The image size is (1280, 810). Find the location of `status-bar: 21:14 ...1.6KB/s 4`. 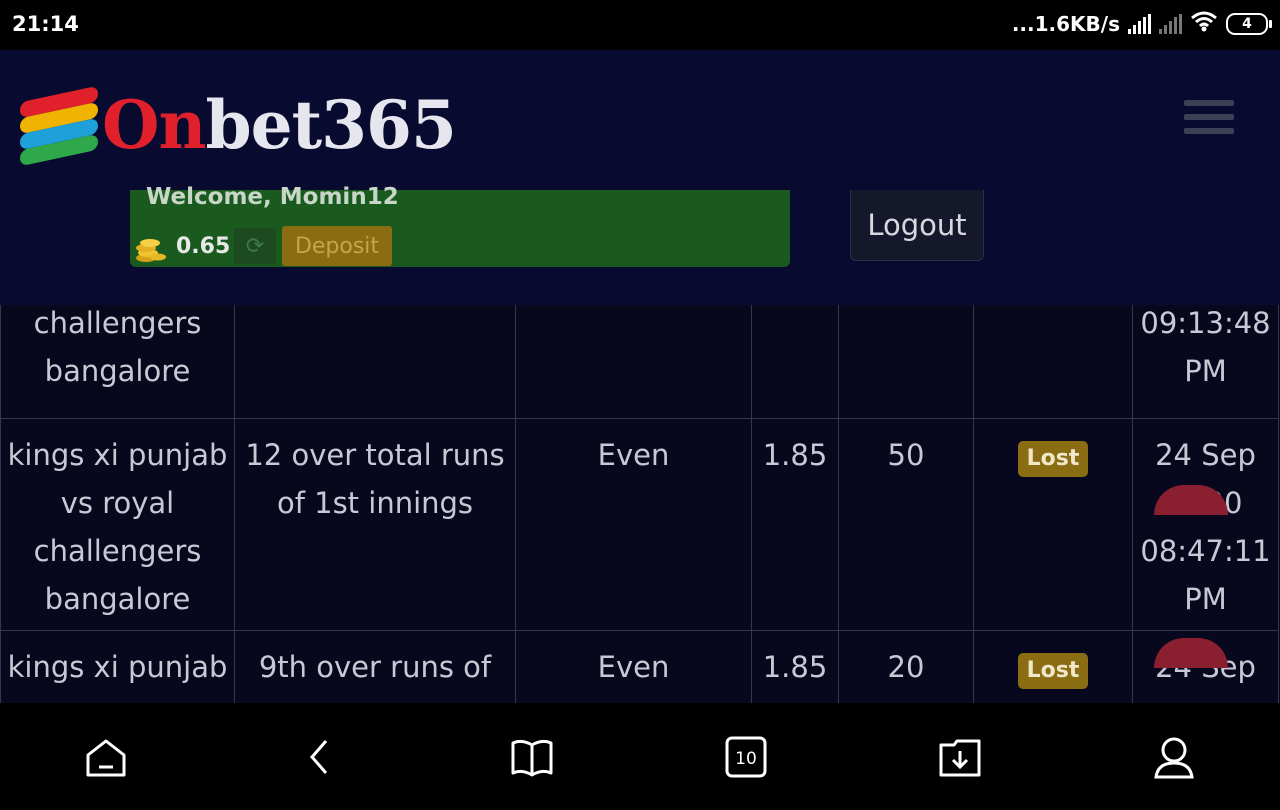

status-bar: 21:14 ...1.6KB/s 4 is located at coordinates (640, 25).